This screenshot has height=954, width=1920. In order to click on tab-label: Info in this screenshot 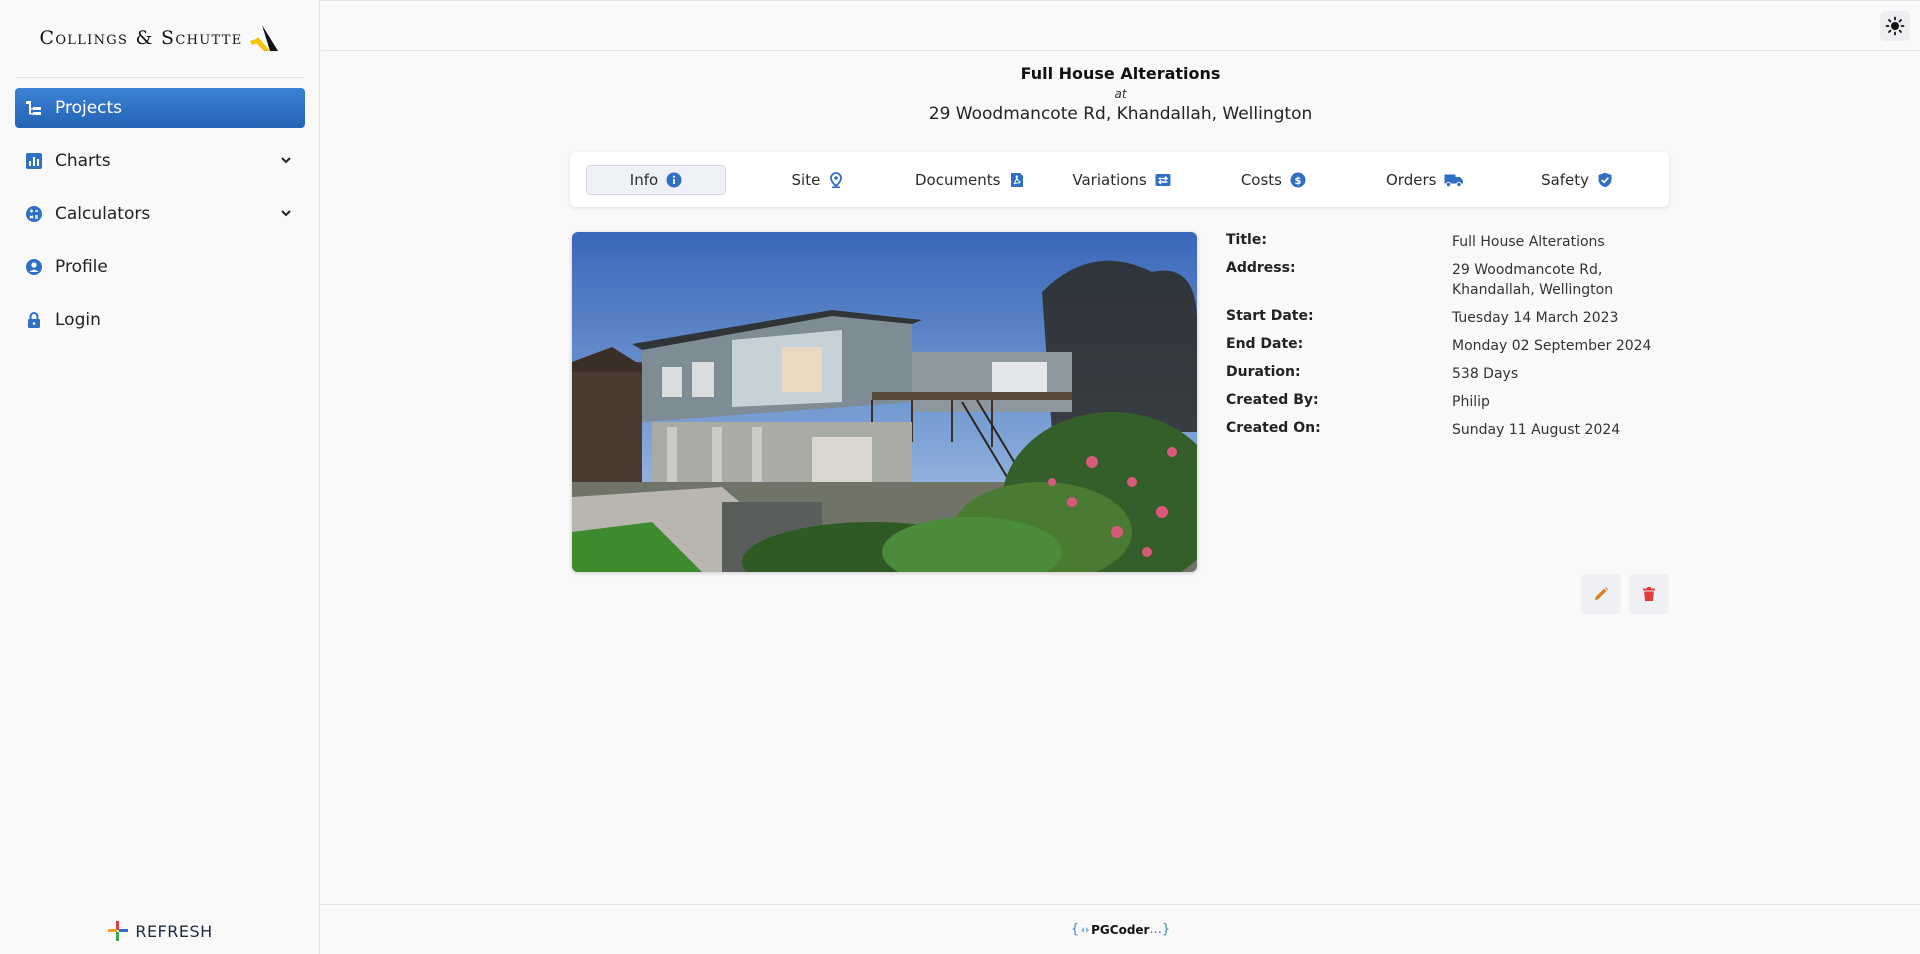, I will do `click(644, 179)`.